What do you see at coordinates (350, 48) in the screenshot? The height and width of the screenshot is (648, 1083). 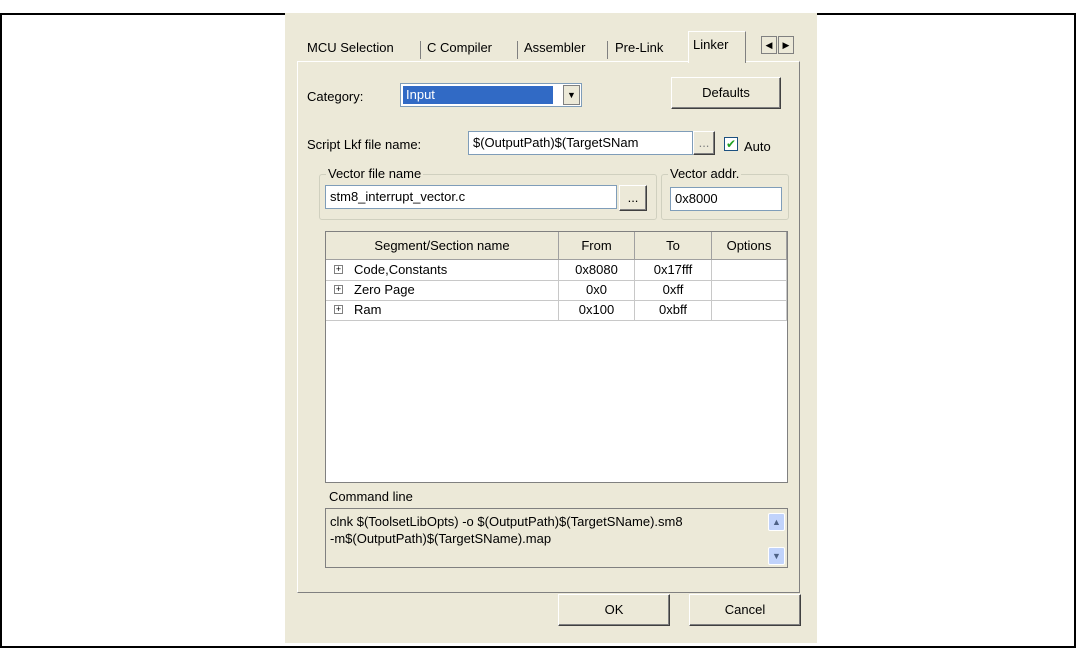 I see `tab-mcu-selection: MCU Selection` at bounding box center [350, 48].